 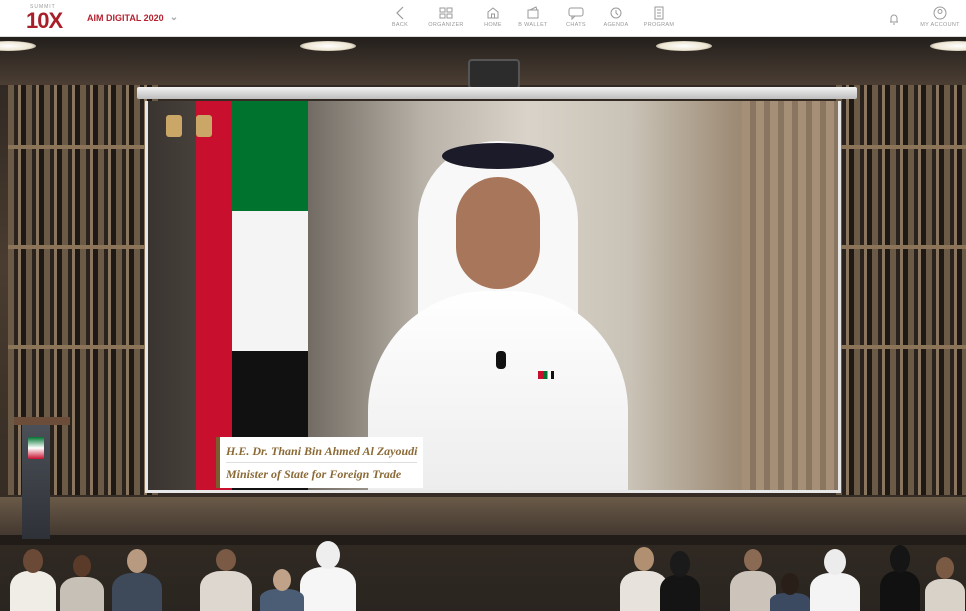 I want to click on bell-icon, so click(x=894, y=19).